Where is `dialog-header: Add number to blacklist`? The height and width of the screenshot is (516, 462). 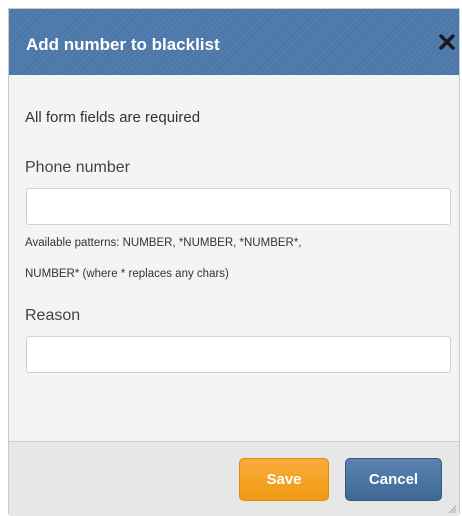
dialog-header: Add number to blacklist is located at coordinates (234, 42).